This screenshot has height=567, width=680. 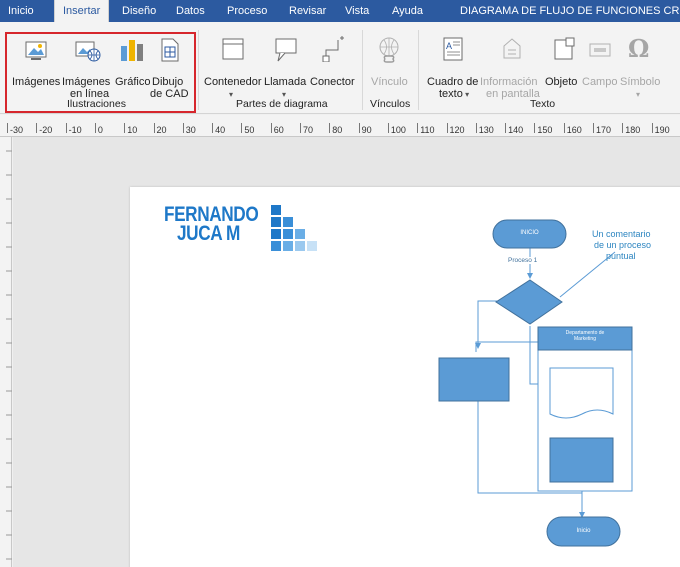 I want to click on swimlane-title-line-2: Marketing, so click(x=585, y=339).